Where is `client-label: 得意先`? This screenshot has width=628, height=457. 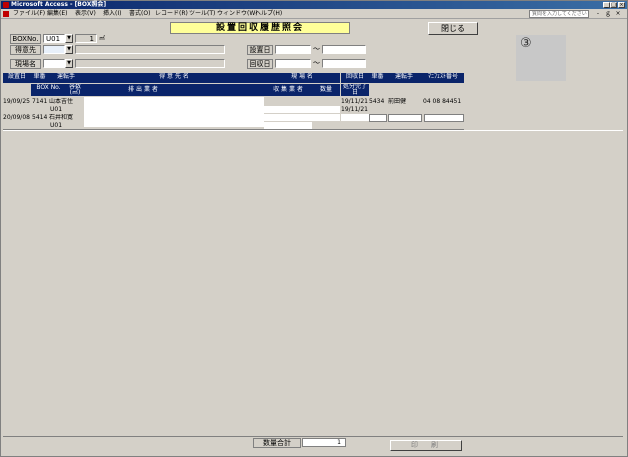 client-label: 得意先 is located at coordinates (25, 50).